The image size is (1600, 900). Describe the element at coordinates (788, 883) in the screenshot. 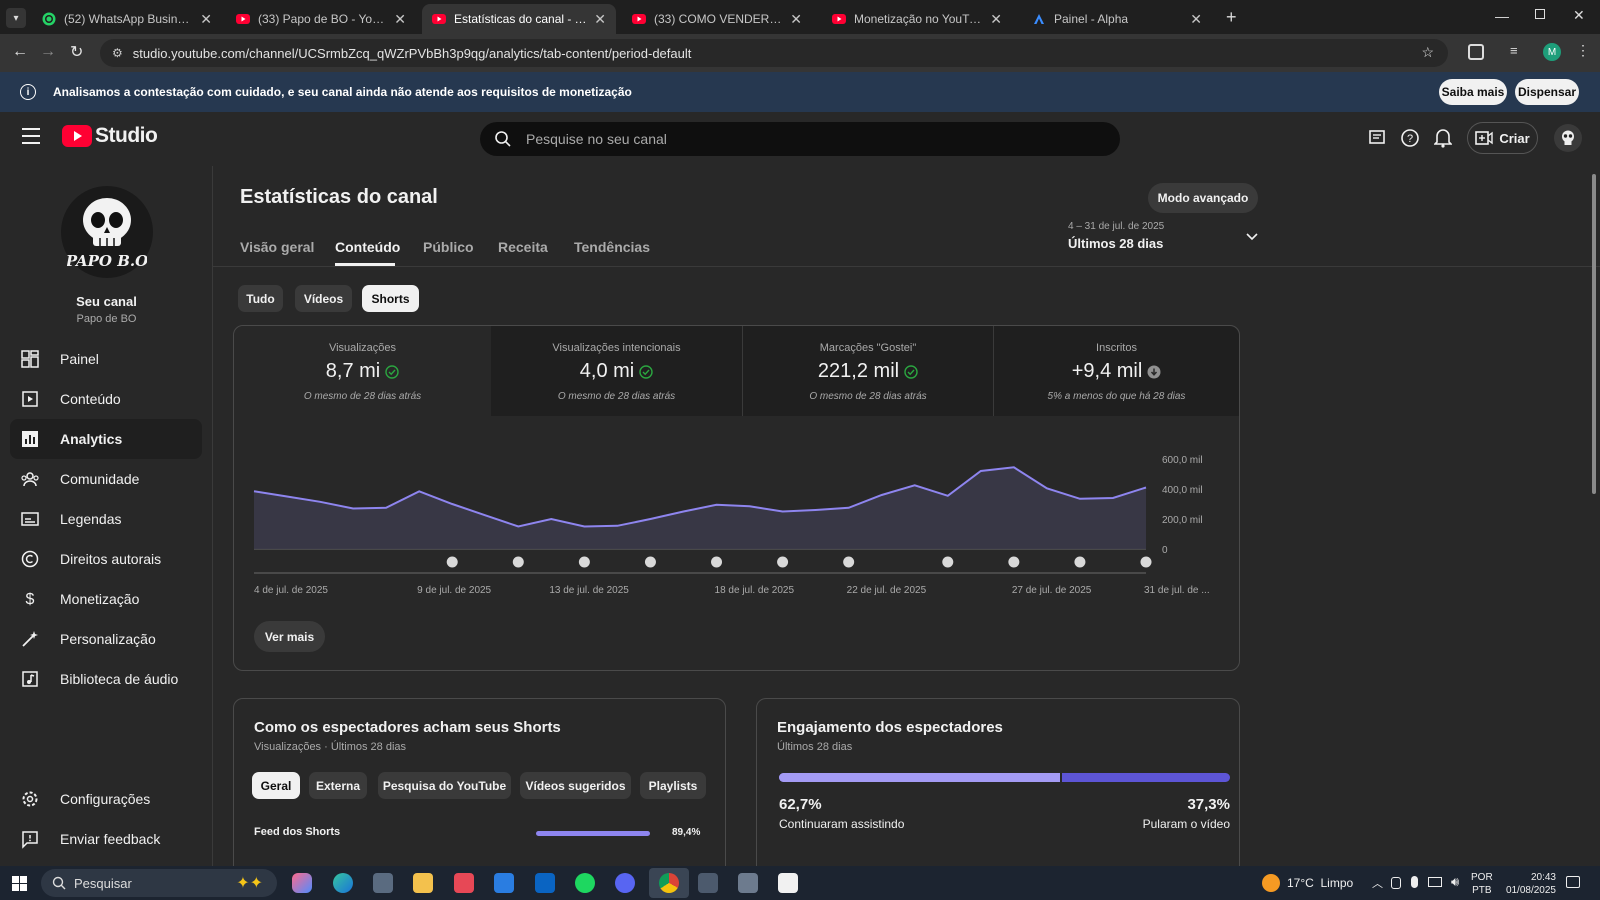

I see `capcut-icon` at that location.